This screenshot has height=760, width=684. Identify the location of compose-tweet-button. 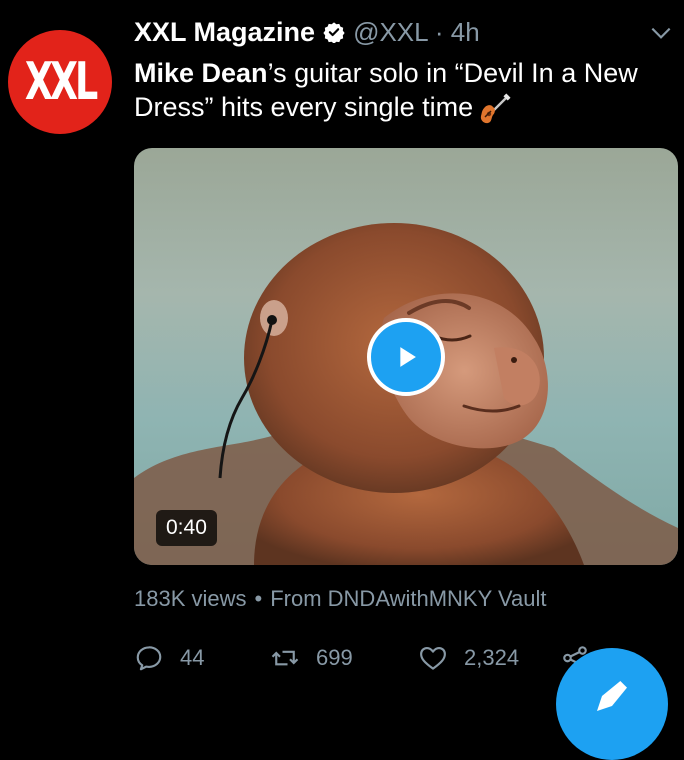
(612, 704).